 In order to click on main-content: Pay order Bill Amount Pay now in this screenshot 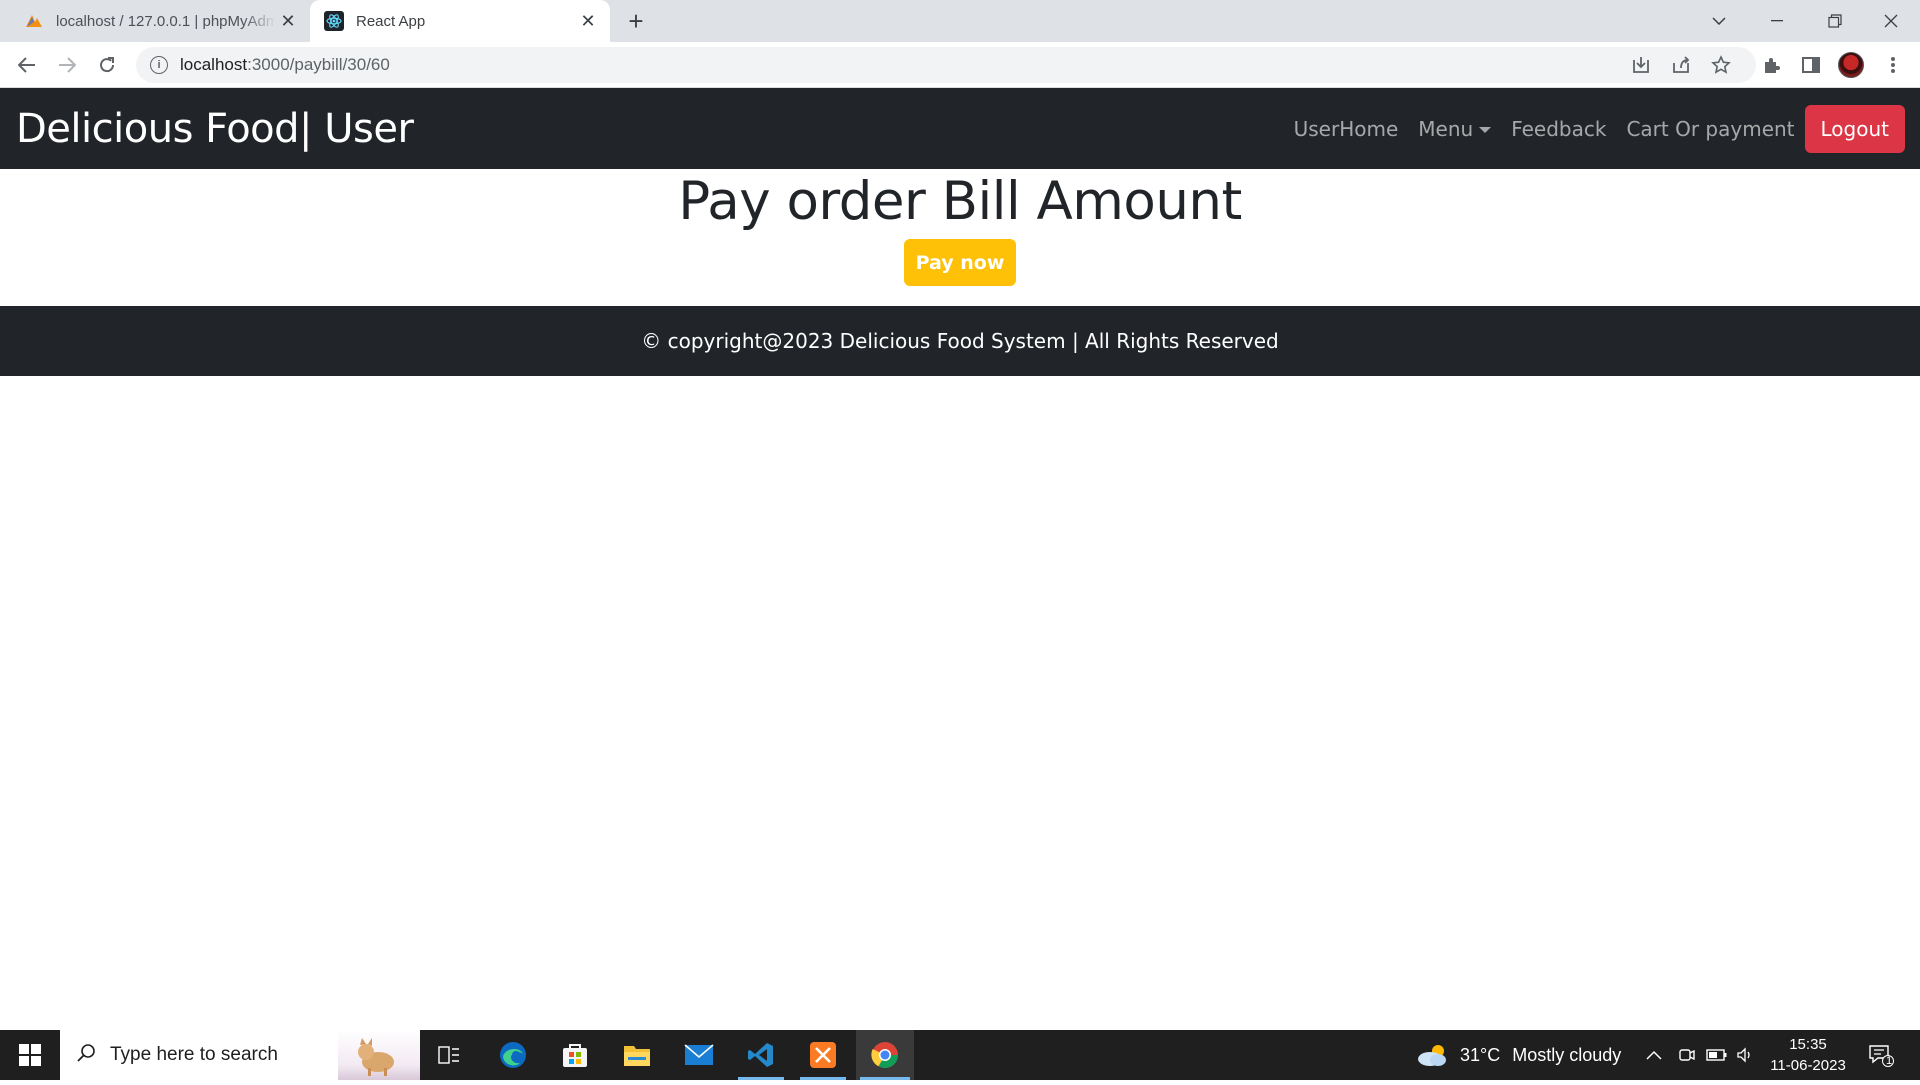, I will do `click(960, 237)`.